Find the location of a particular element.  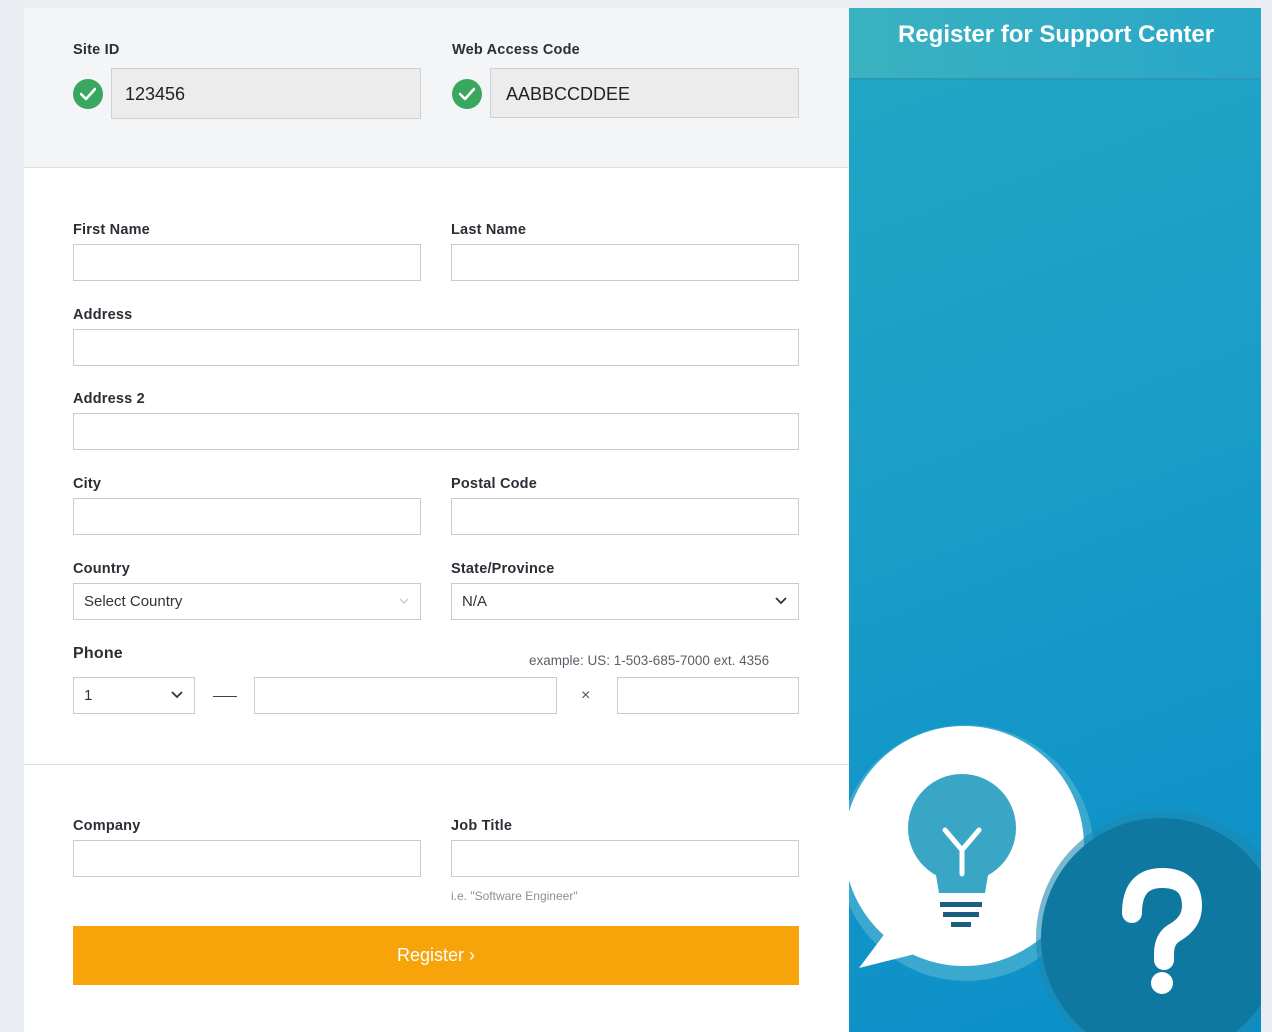

last-name-field is located at coordinates (625, 262).